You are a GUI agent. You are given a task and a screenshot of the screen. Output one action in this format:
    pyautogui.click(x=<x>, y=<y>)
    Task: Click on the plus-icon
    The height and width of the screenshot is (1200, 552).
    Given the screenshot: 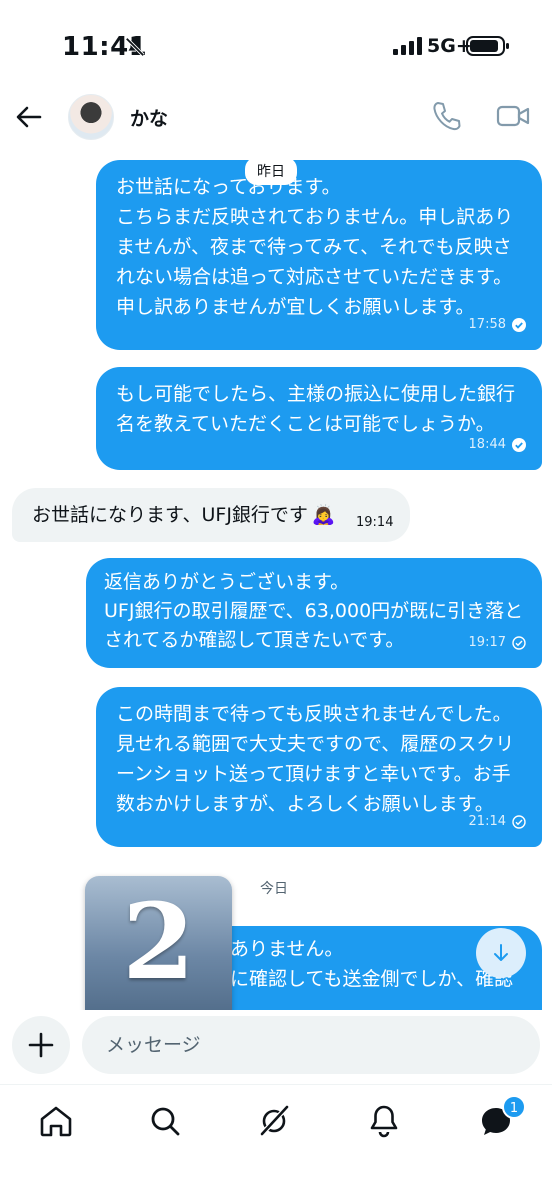 What is the action you would take?
    pyautogui.click(x=41, y=1045)
    